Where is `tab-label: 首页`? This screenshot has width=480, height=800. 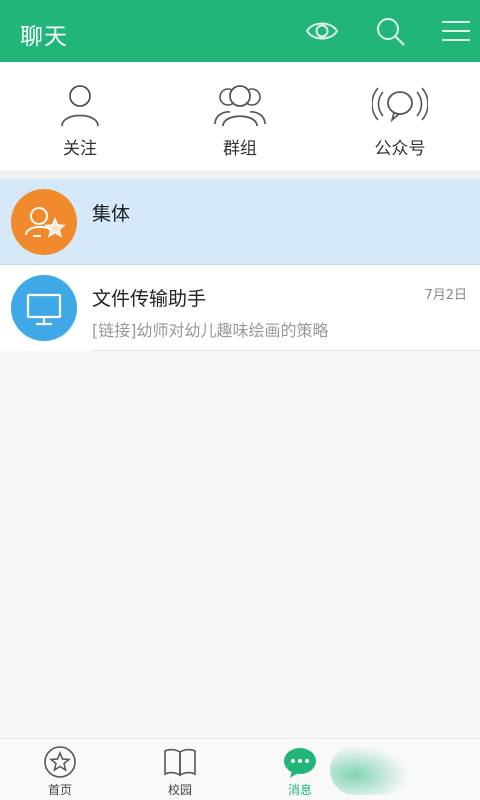
tab-label: 首页 is located at coordinates (59, 790).